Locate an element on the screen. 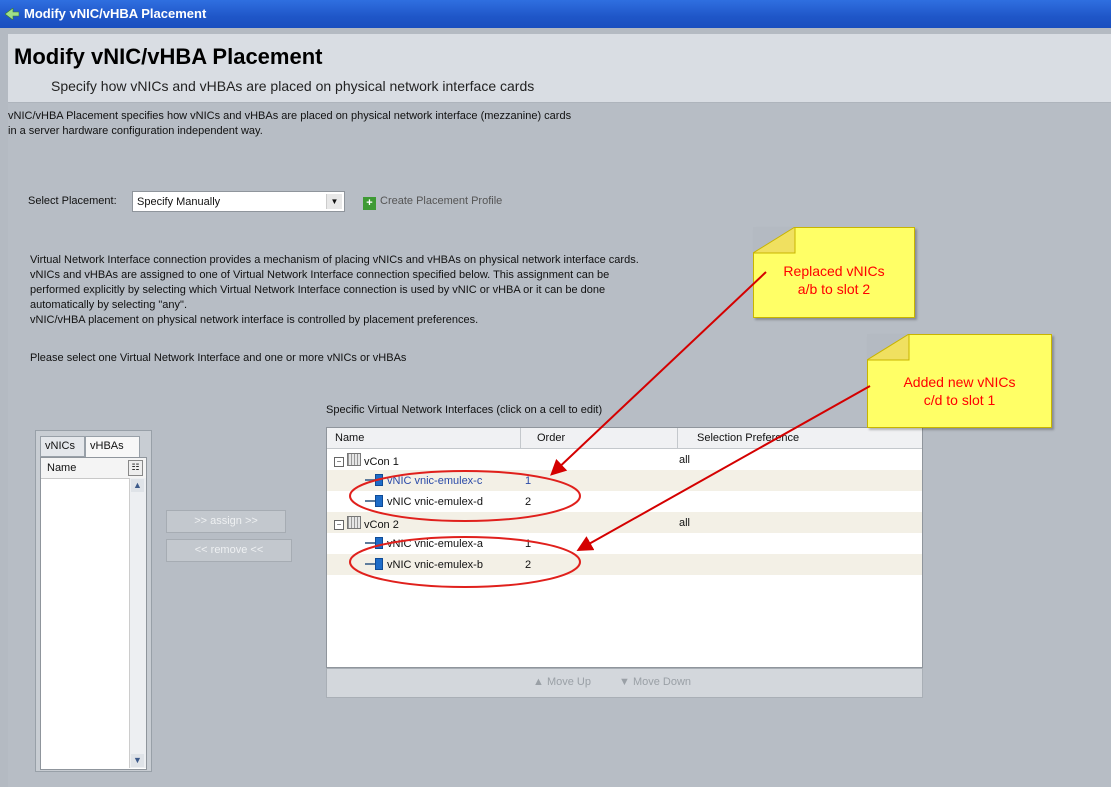  placement-dropdown-value: Specify Manually is located at coordinates (179, 202).